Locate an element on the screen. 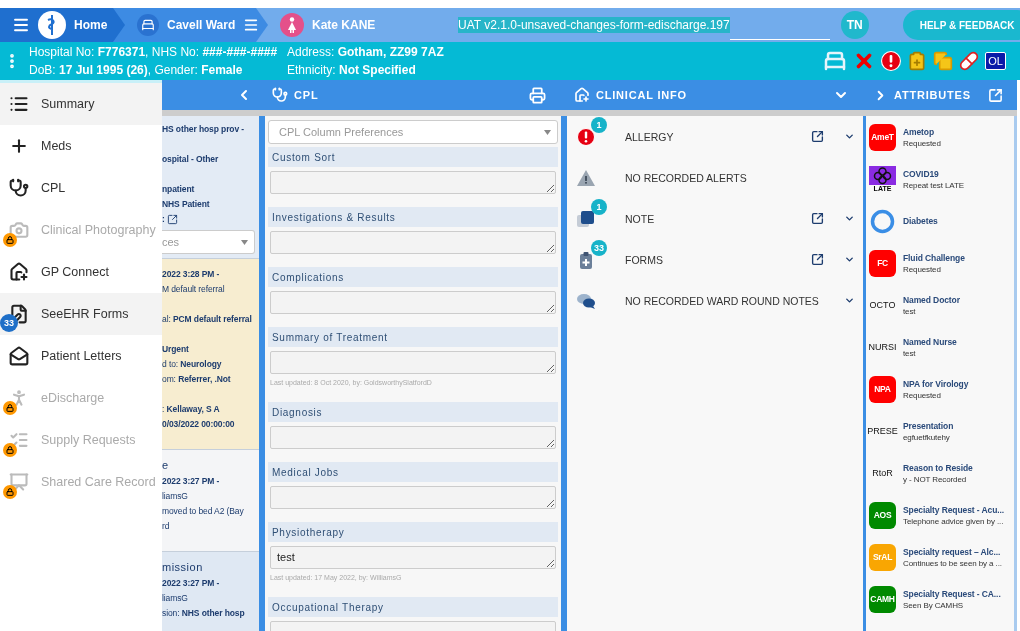  attribute-name: COVID19 is located at coordinates (933, 173).